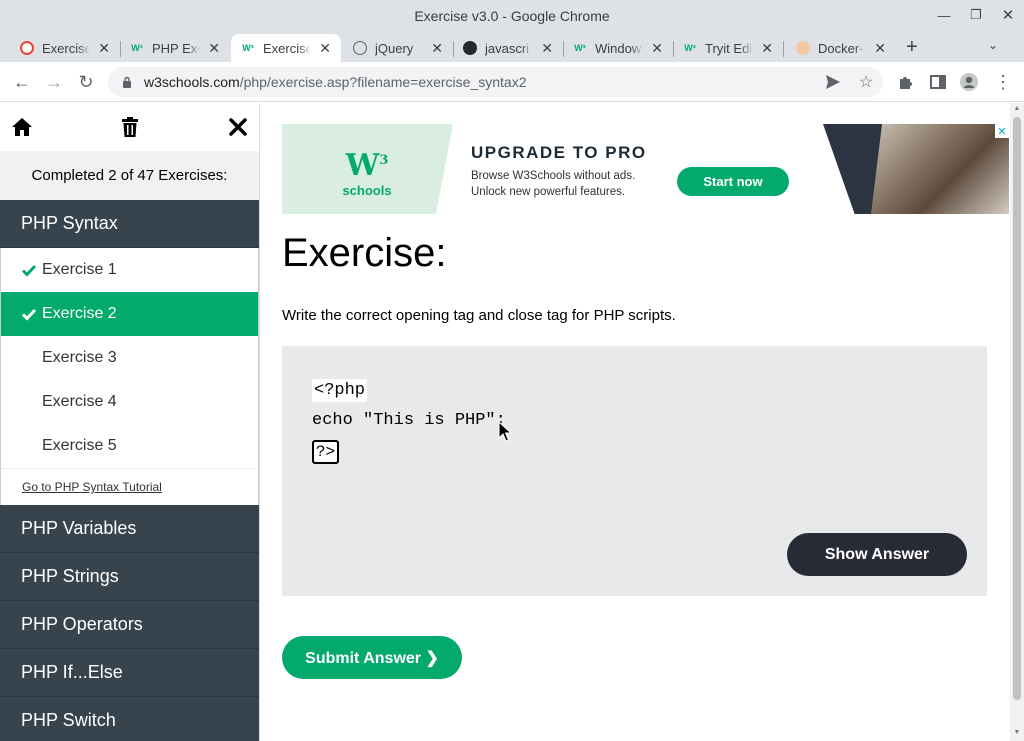 Image resolution: width=1024 pixels, height=741 pixels. I want to click on tab-label: Tryit Edi, so click(729, 48).